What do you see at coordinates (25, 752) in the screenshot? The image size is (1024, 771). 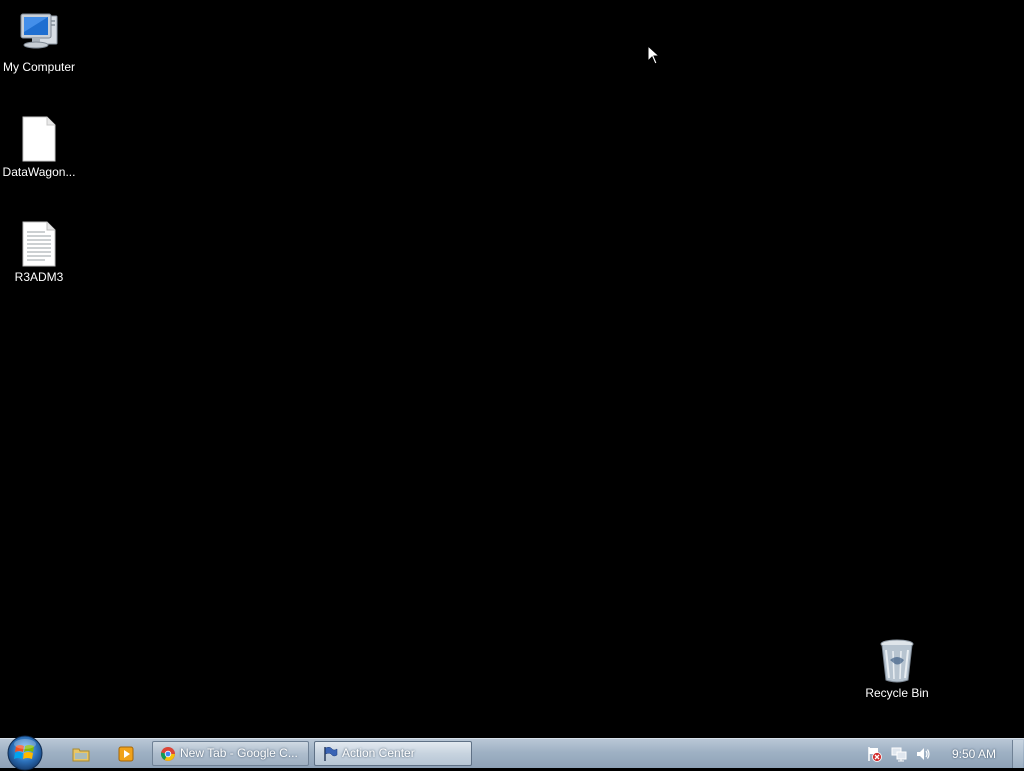 I see `start-button` at bounding box center [25, 752].